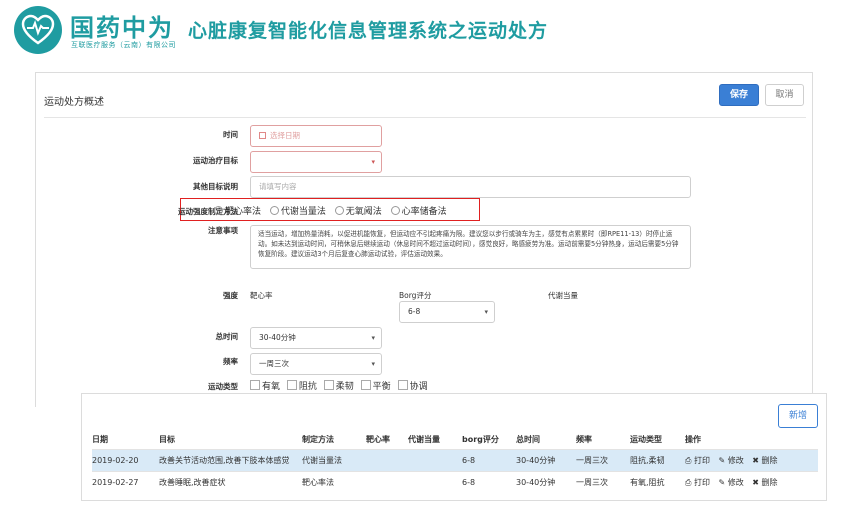 The height and width of the screenshot is (520, 850). Describe the element at coordinates (528, 440) in the screenshot. I see `header-duration: 总时间` at that location.